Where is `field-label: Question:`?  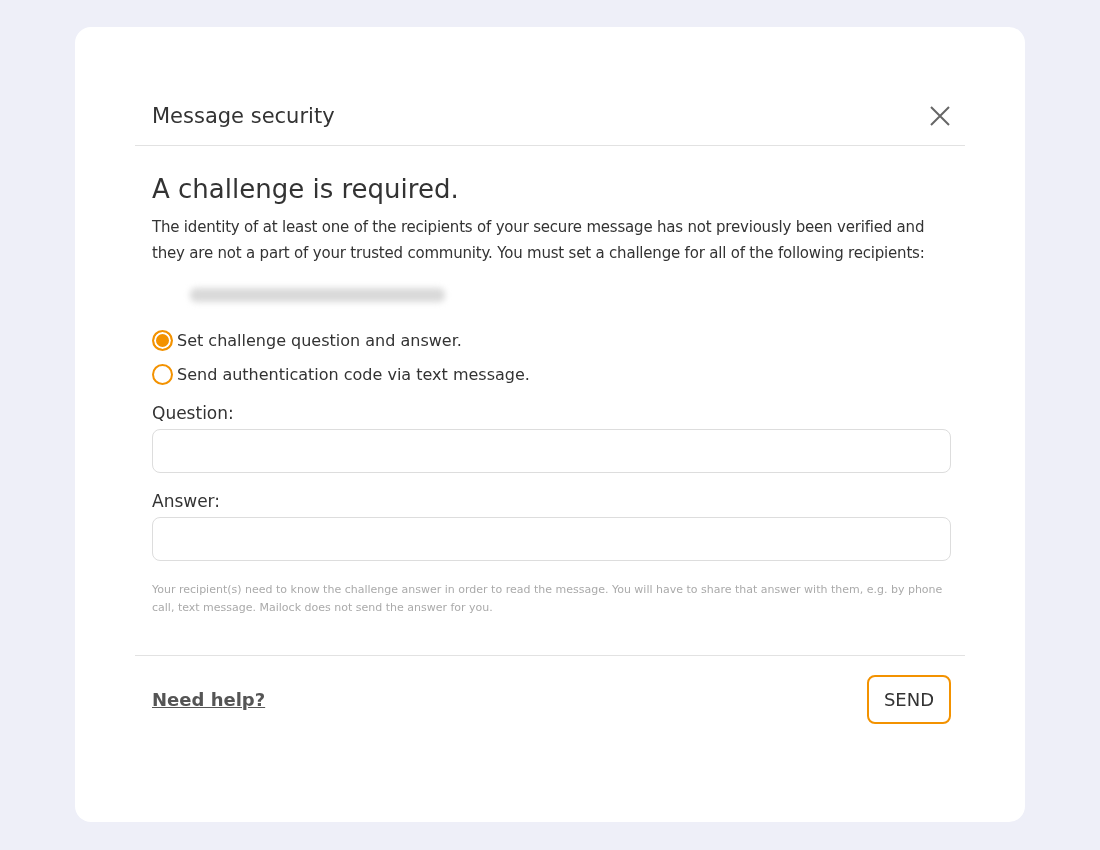
field-label: Question: is located at coordinates (193, 413).